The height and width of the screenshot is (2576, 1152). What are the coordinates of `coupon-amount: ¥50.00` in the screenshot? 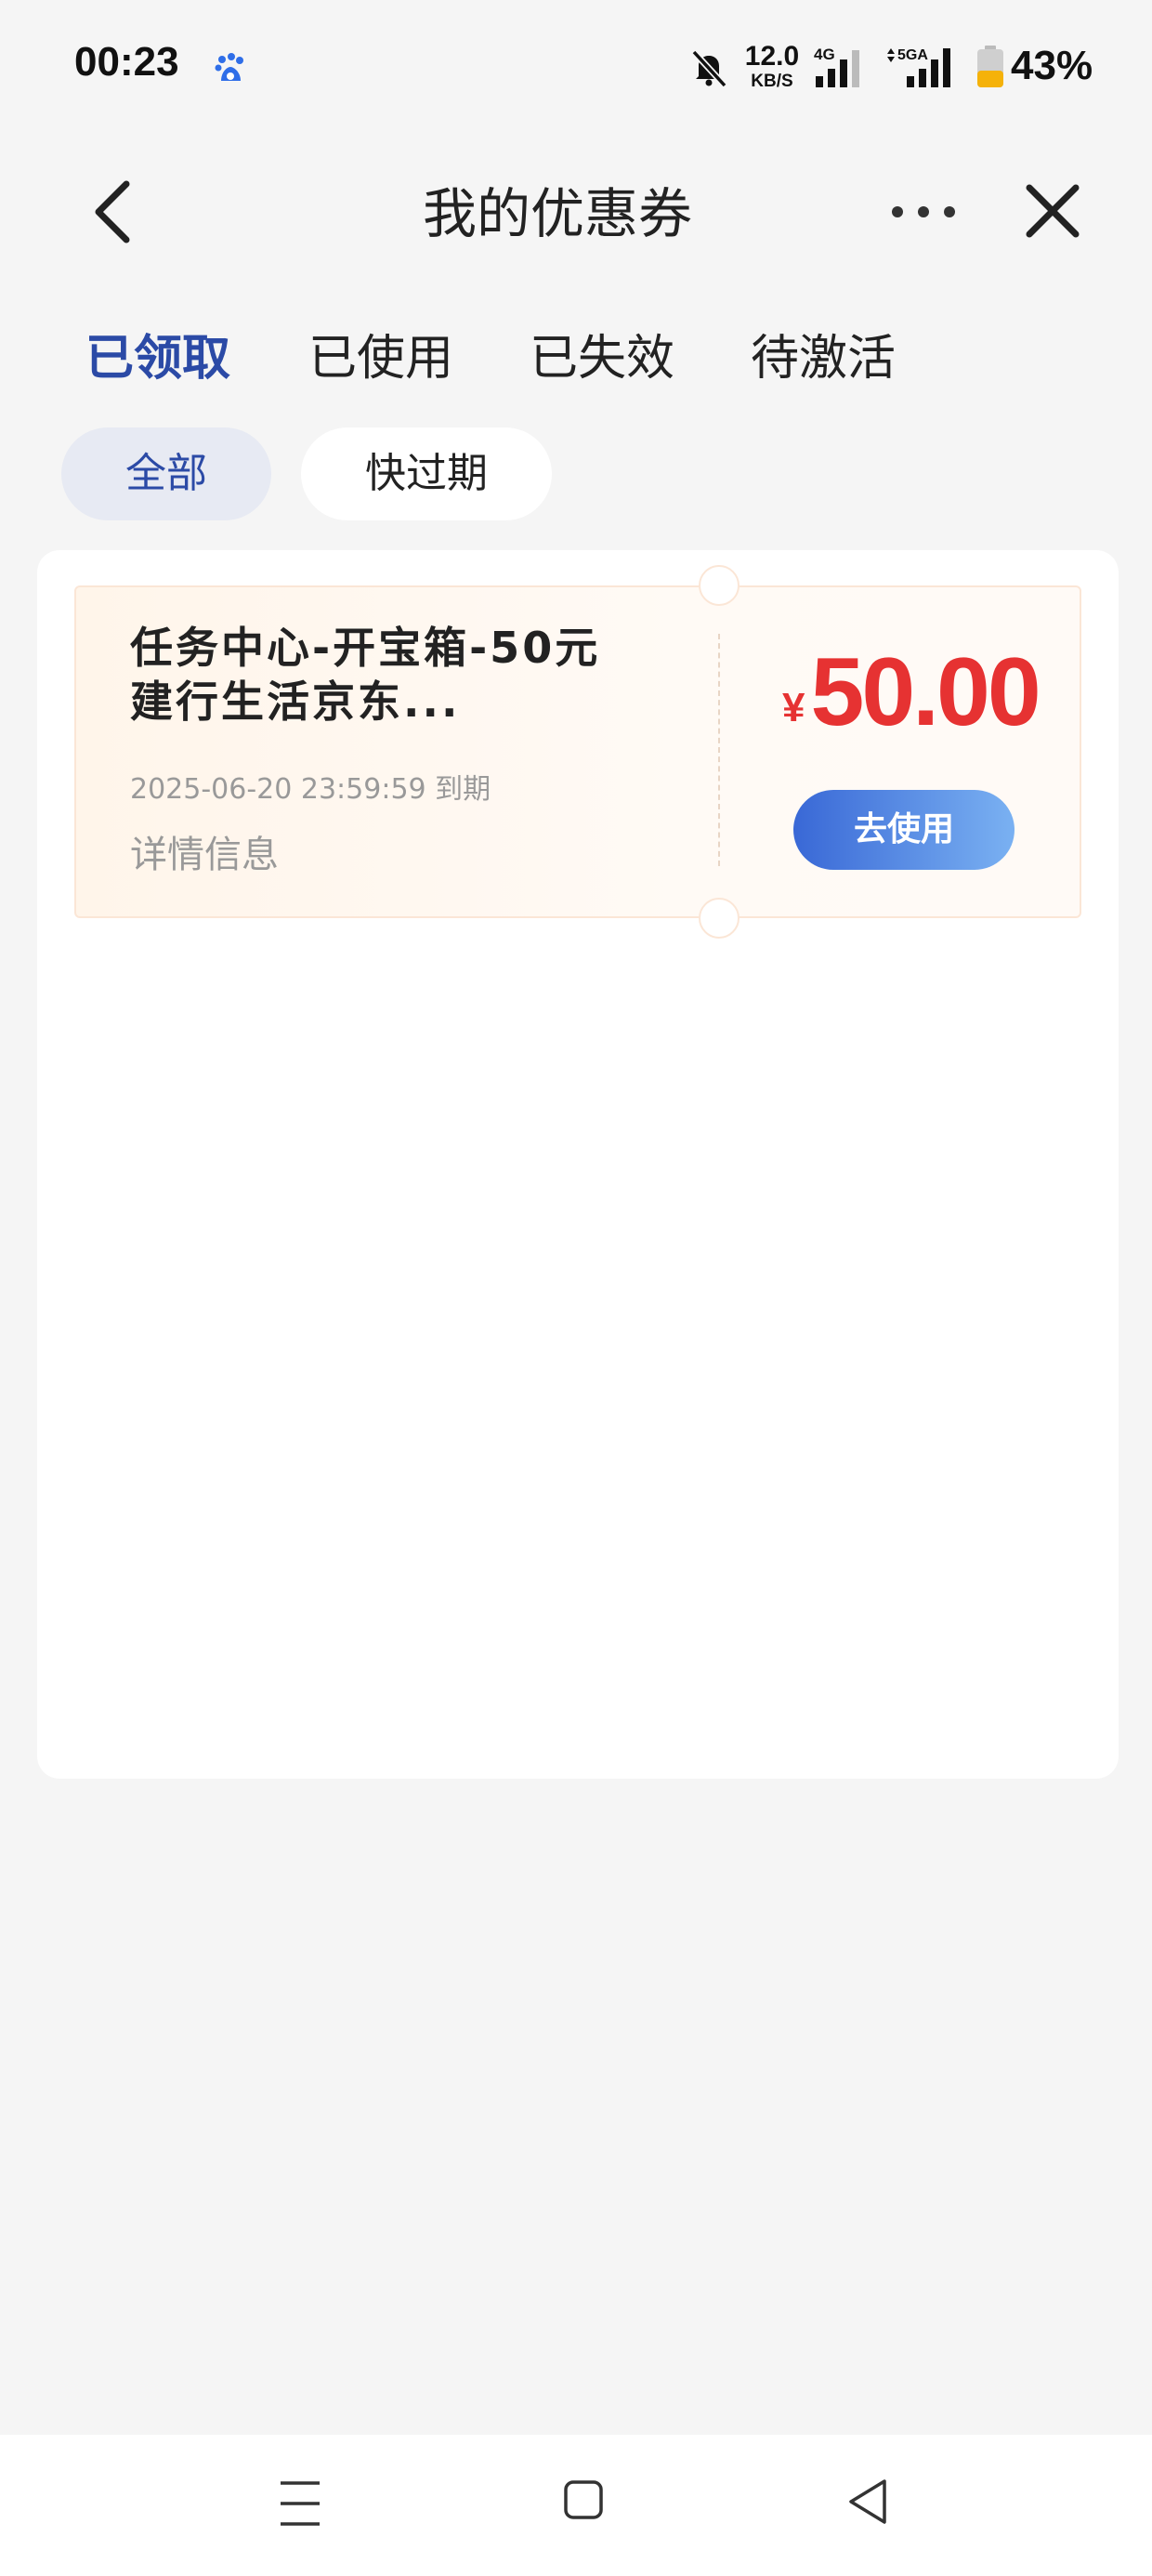 It's located at (911, 692).